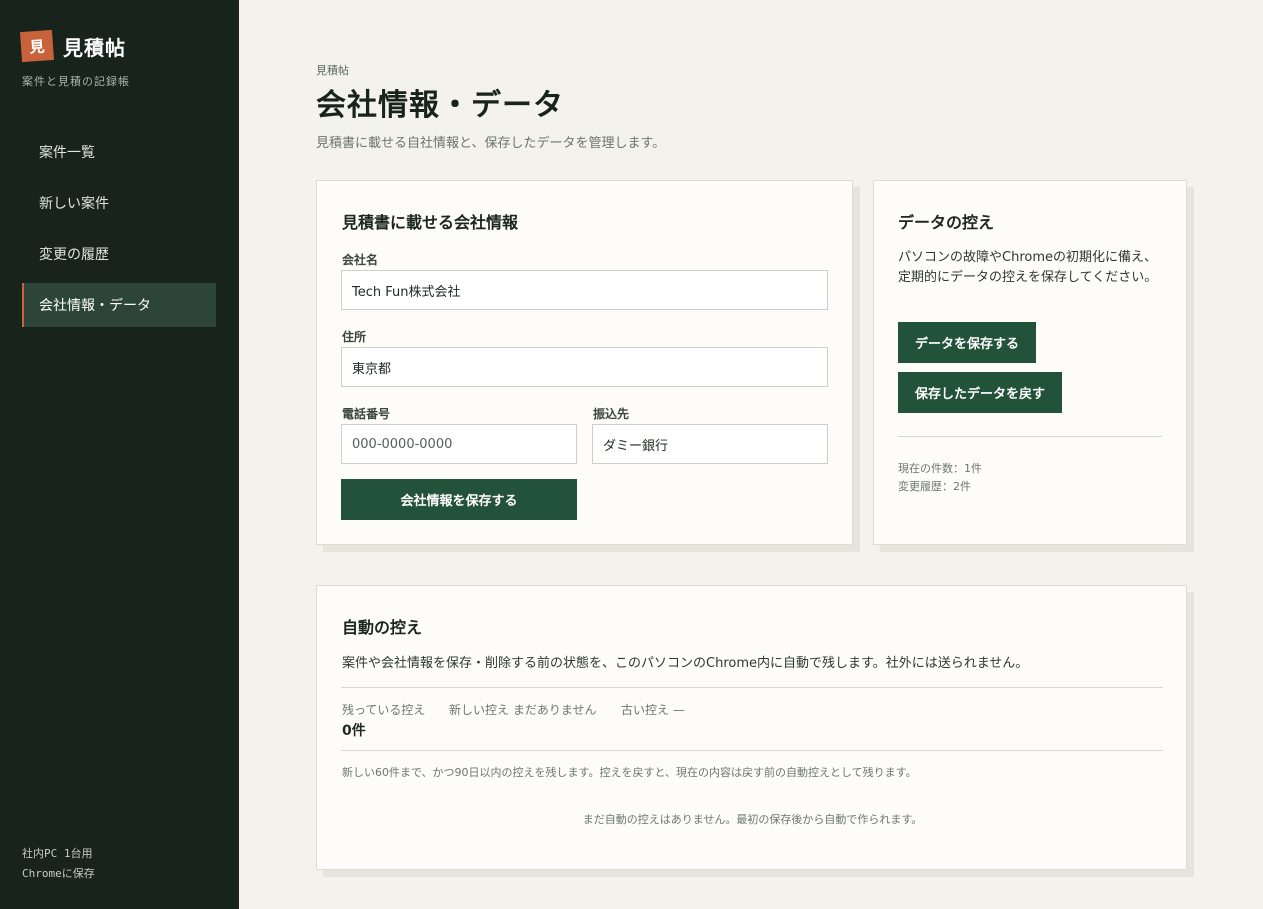  Describe the element at coordinates (1030, 436) in the screenshot. I see `backup-divider` at that location.